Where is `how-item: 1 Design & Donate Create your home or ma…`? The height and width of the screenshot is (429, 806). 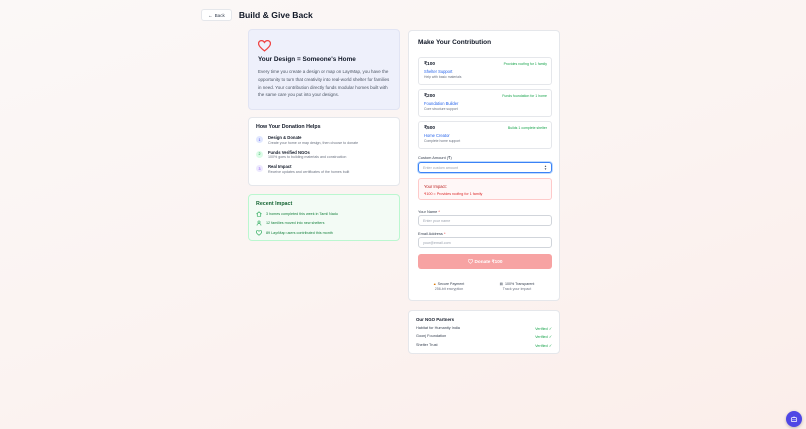
how-item: 1 Design & Donate Create your home or ma… is located at coordinates (324, 140).